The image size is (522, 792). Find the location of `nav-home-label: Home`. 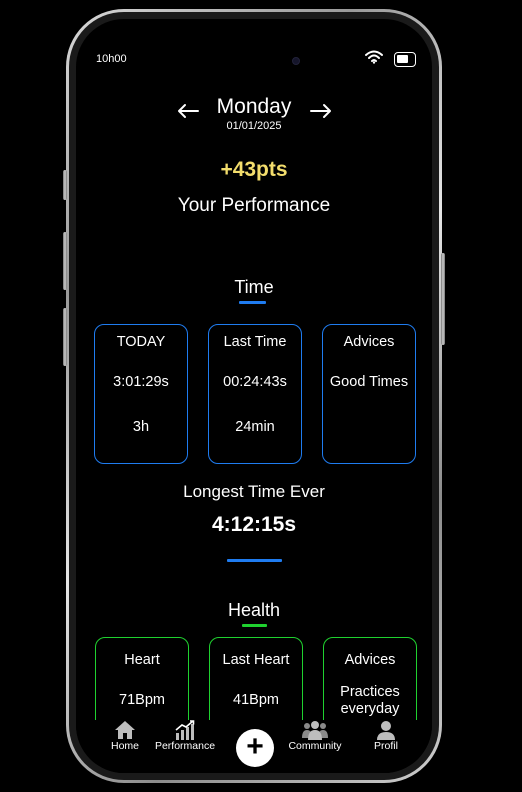

nav-home-label: Home is located at coordinates (124, 746).